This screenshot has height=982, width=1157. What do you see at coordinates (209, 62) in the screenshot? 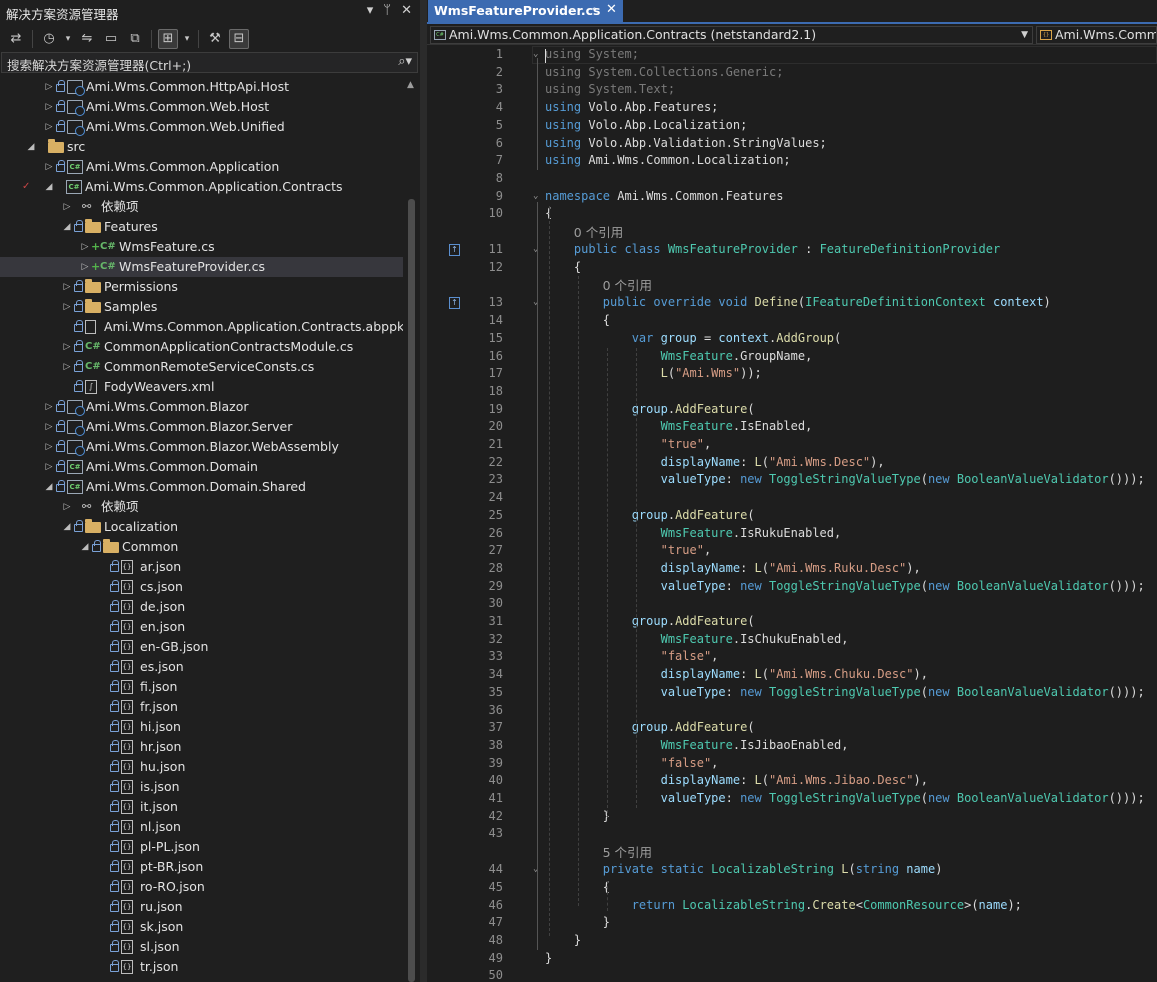
I see `solution-explorer-search-input: 搜索解决方案资源管理器(Ctrl+;) ⌕▾` at bounding box center [209, 62].